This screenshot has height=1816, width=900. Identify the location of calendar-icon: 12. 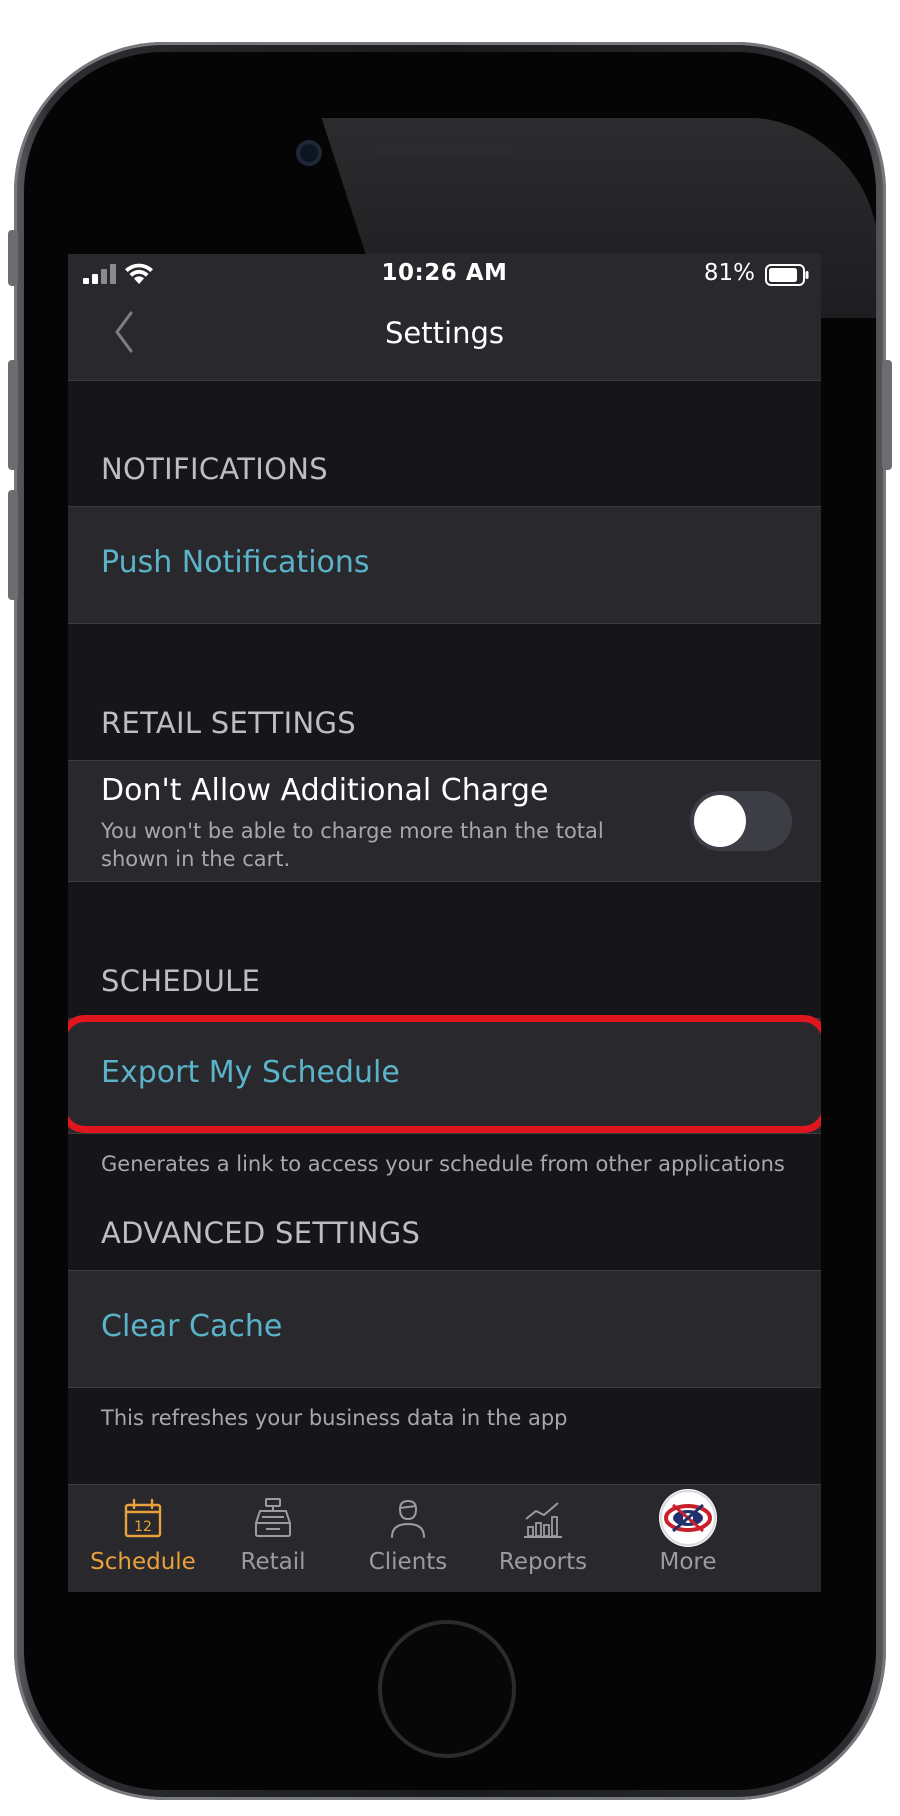
(143, 1518).